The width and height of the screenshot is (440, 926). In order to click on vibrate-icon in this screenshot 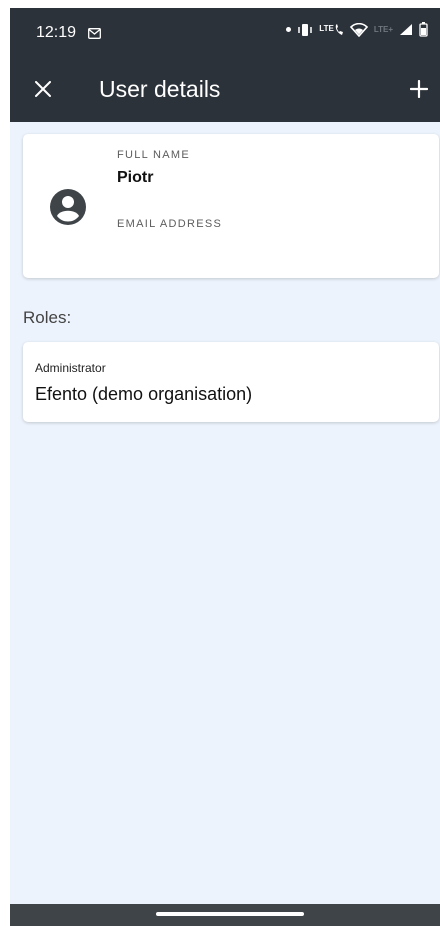, I will do `click(305, 30)`.